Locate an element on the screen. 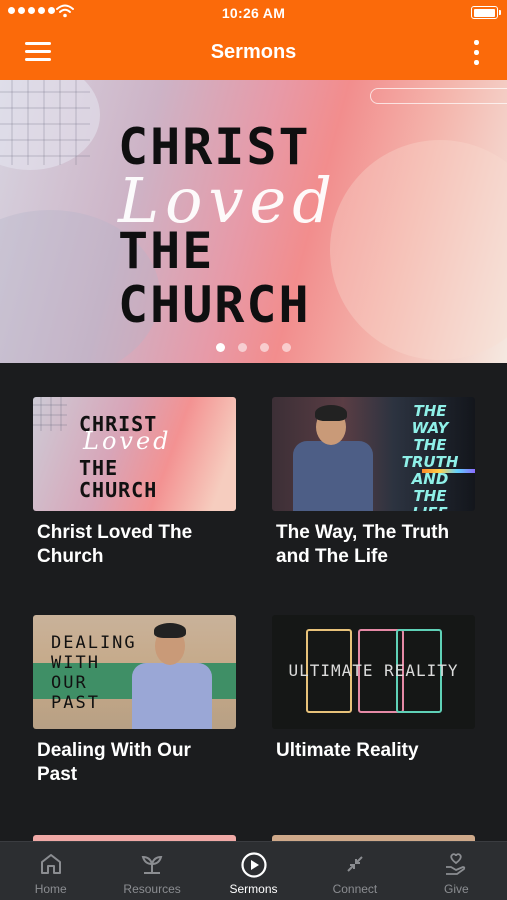  tab-sermons: Sermons is located at coordinates (253, 871).